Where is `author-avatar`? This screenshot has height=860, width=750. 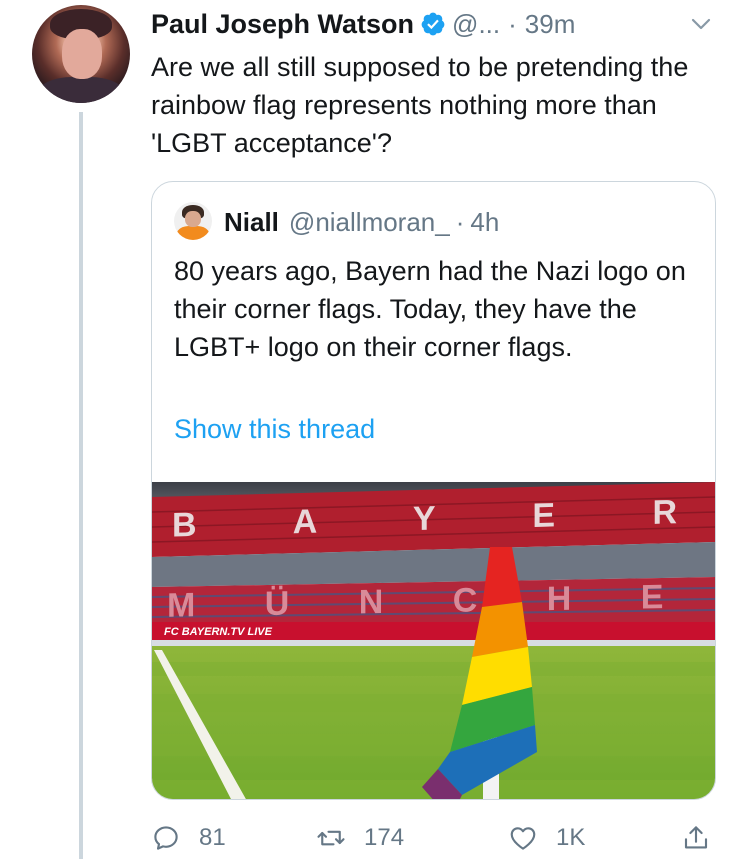
author-avatar is located at coordinates (81, 54).